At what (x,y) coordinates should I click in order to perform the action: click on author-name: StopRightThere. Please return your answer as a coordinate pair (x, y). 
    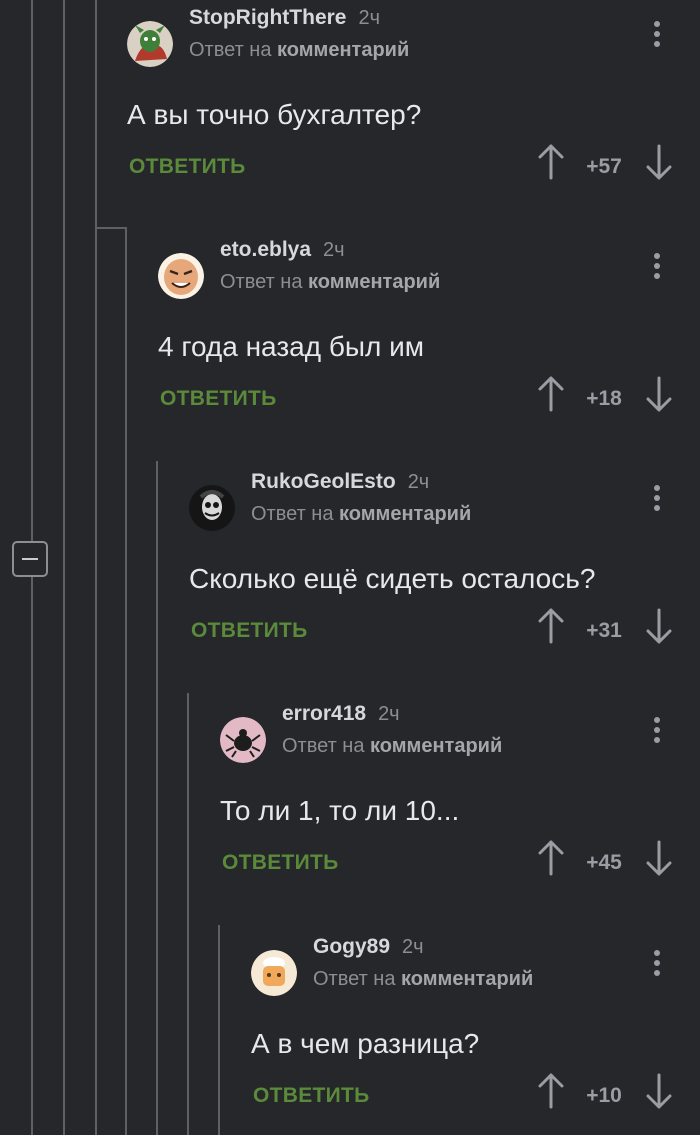
    Looking at the image, I should click on (268, 17).